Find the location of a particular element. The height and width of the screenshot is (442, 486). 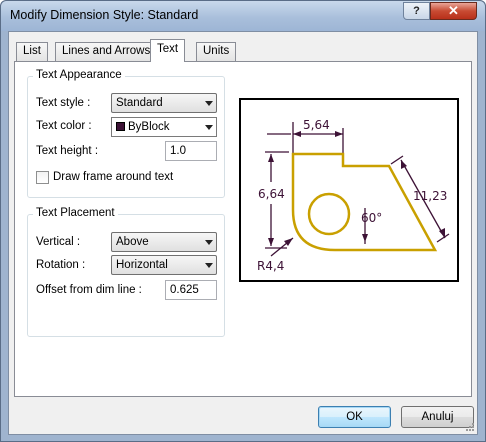

tab-units: Units is located at coordinates (216, 51).